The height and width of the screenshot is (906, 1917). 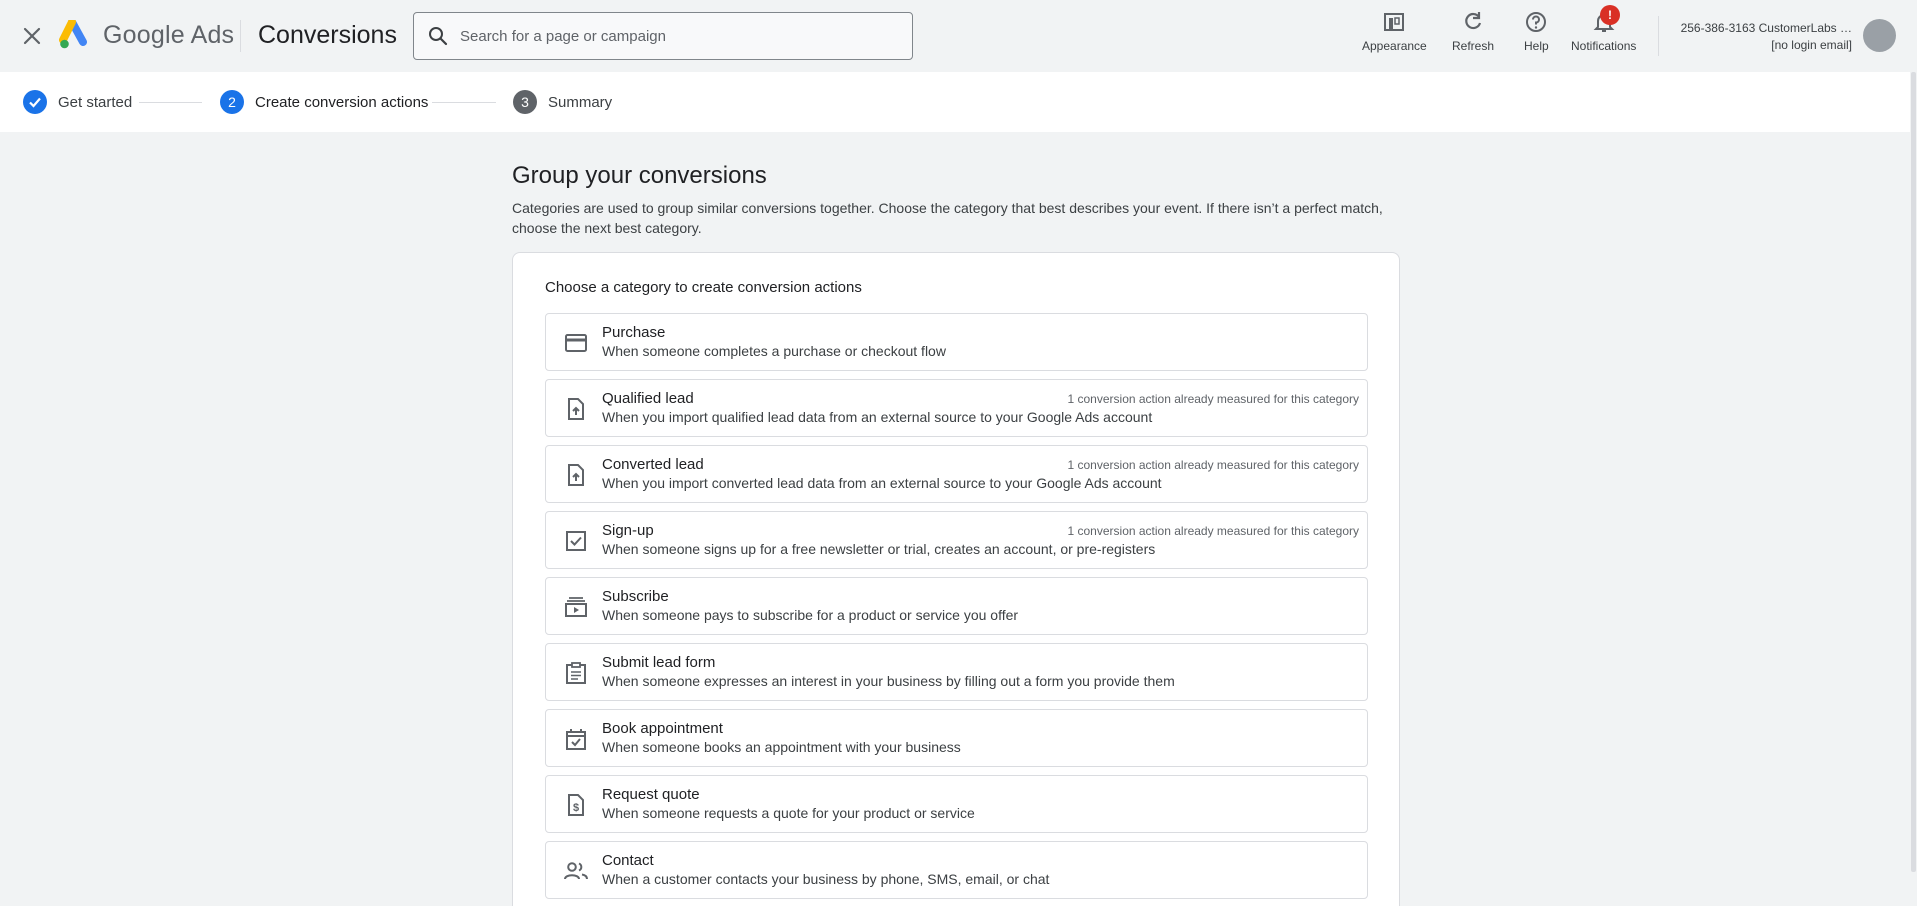 I want to click on toolbar-divider, so click(x=1658, y=36).